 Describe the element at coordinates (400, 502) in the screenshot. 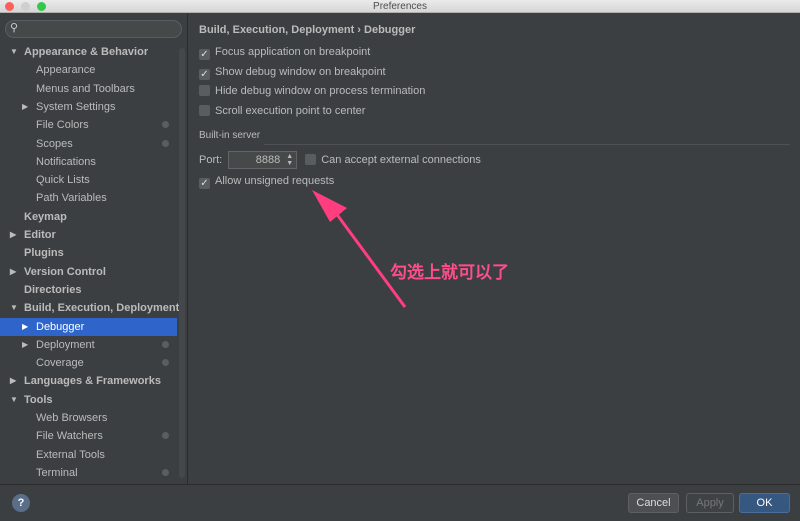

I see `footer: ? Cancel Apply OK` at that location.